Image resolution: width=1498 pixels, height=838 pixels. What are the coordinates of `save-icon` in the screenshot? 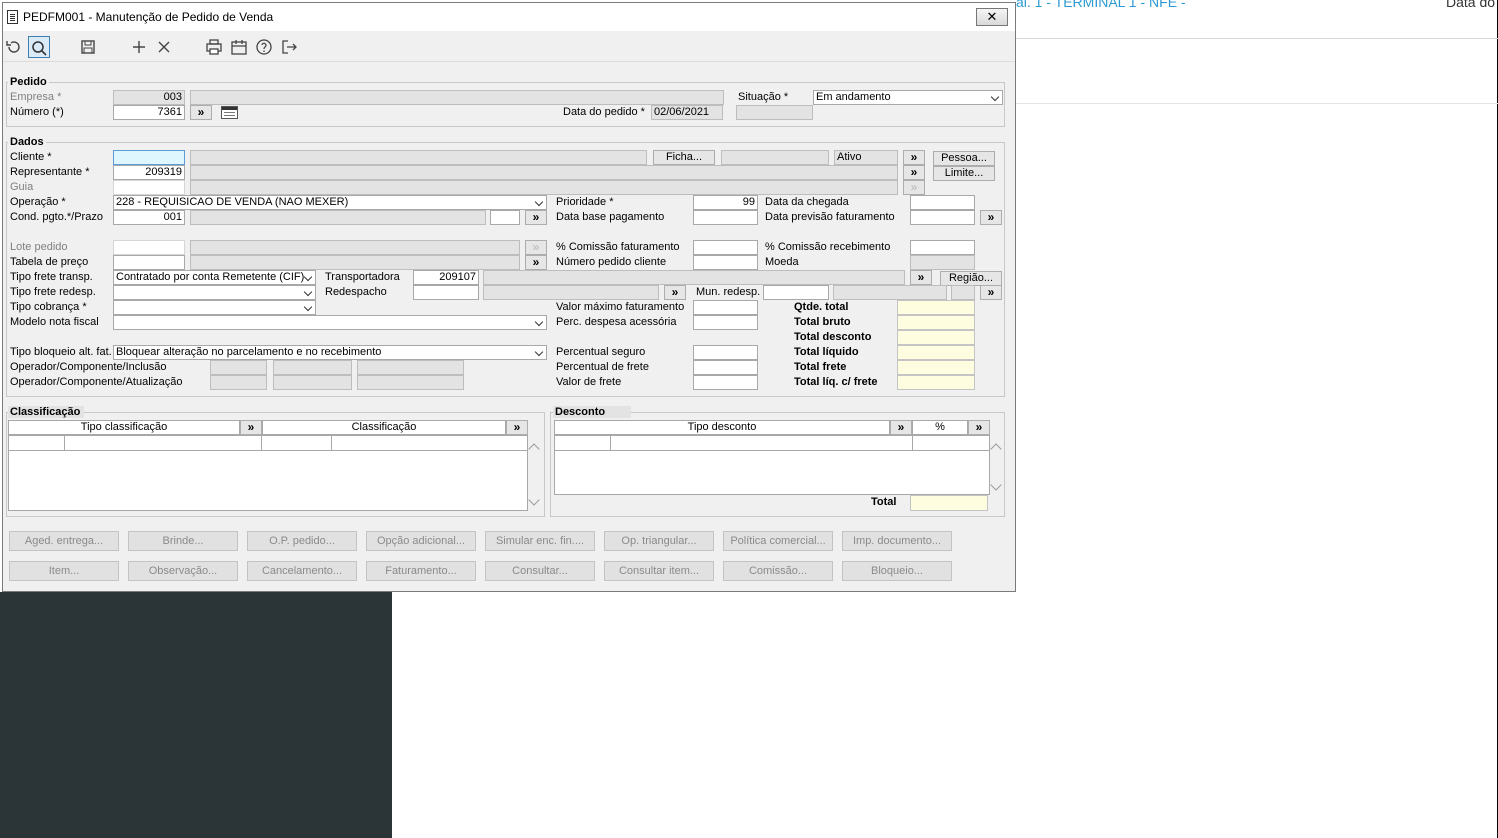 It's located at (88, 47).